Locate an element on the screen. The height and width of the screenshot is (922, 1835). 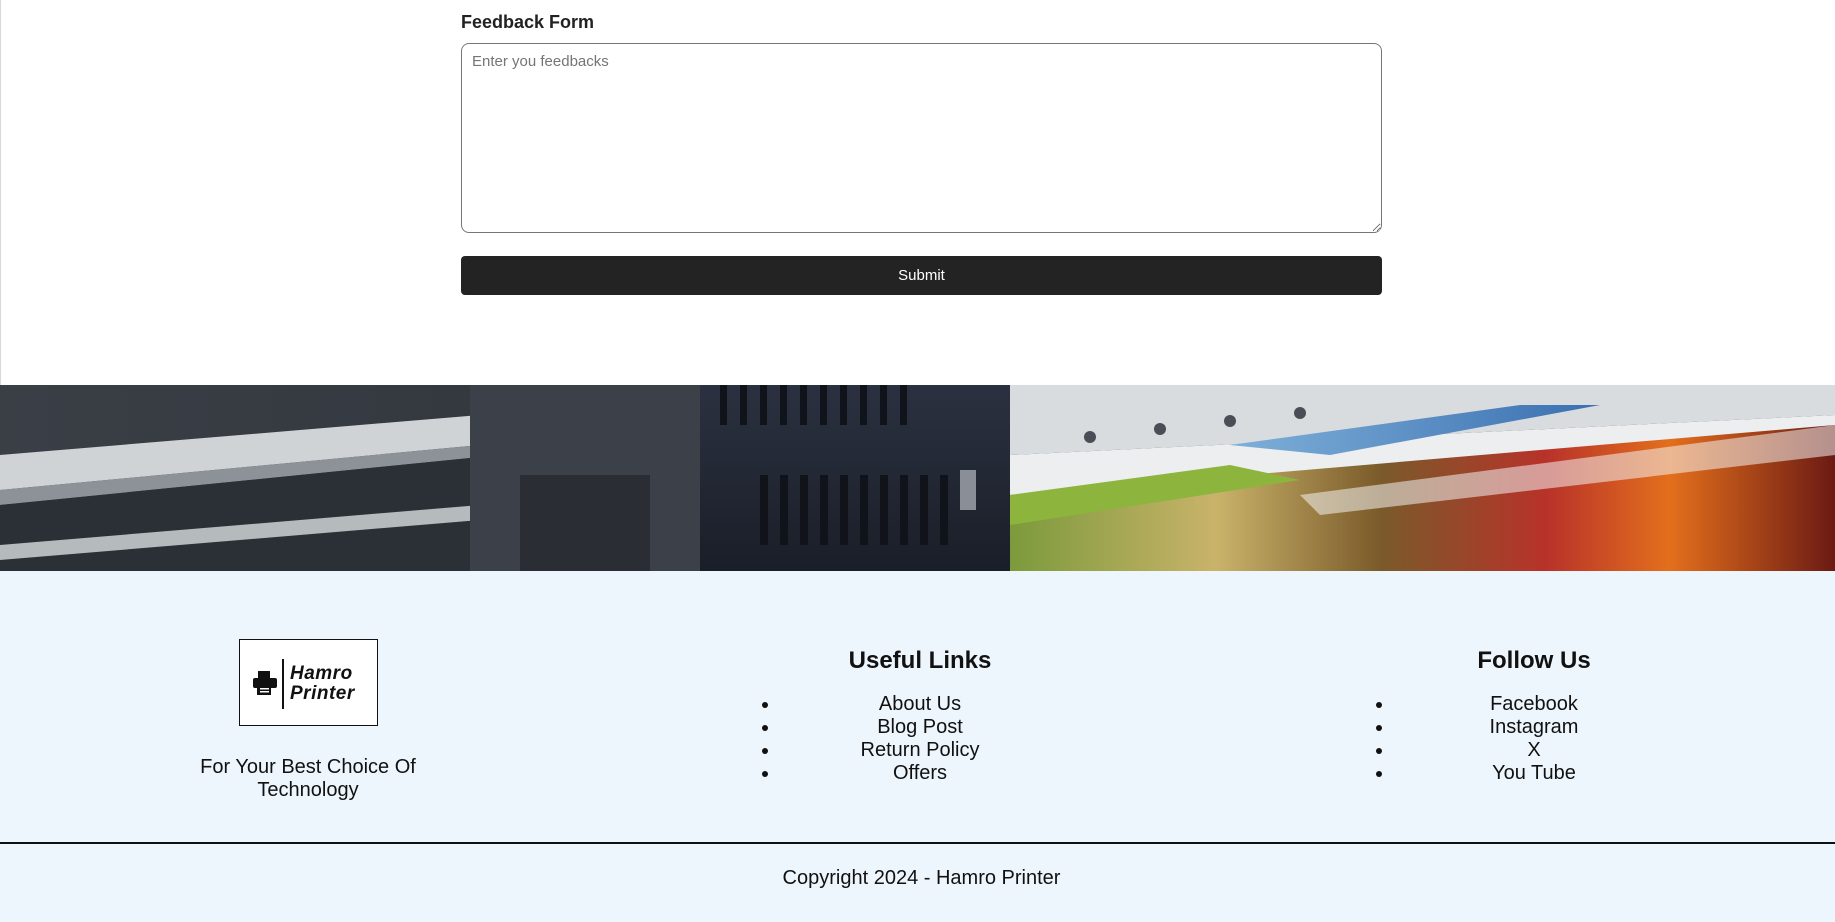
follow-us-heading: Follow Us is located at coordinates (1534, 660).